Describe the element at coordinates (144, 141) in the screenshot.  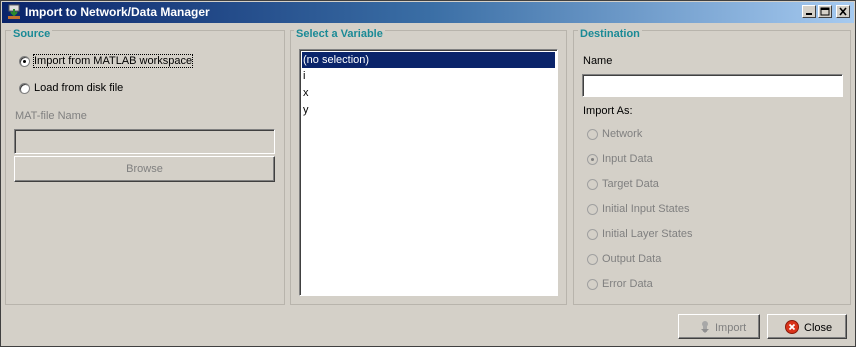
I see `mat-file-input` at that location.